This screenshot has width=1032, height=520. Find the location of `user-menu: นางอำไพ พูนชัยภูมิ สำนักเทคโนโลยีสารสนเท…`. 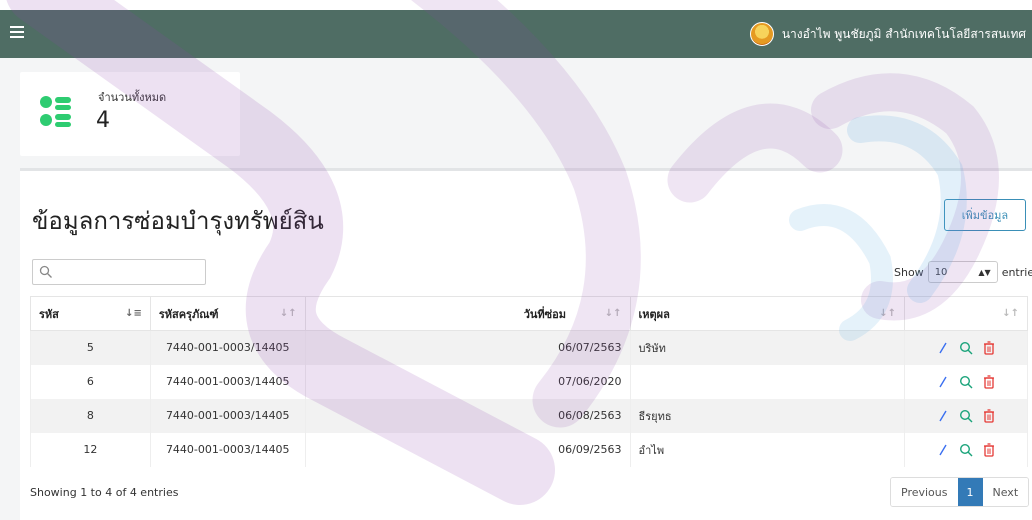

user-menu: นางอำไพ พูนชัยภูมิ สำนักเทคโนโลยีสารสนเท… is located at coordinates (887, 34).